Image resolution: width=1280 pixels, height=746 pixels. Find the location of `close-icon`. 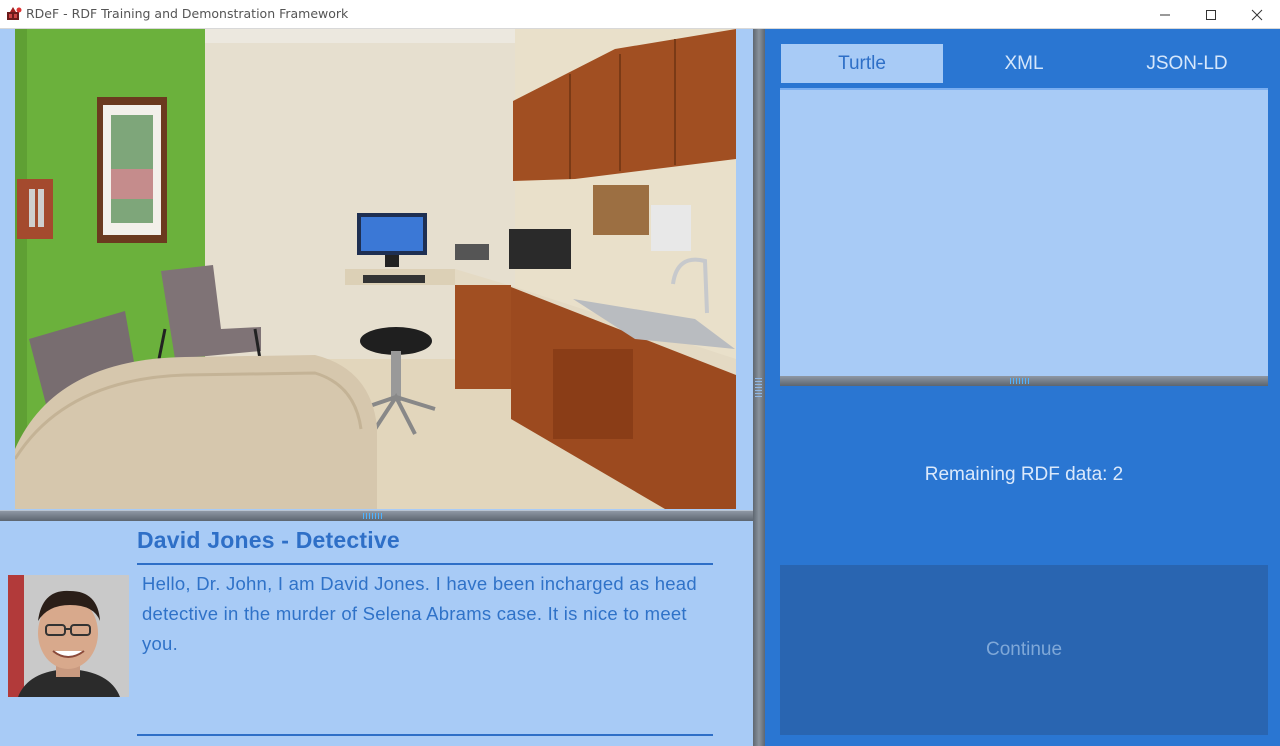

close-icon is located at coordinates (1257, 14).